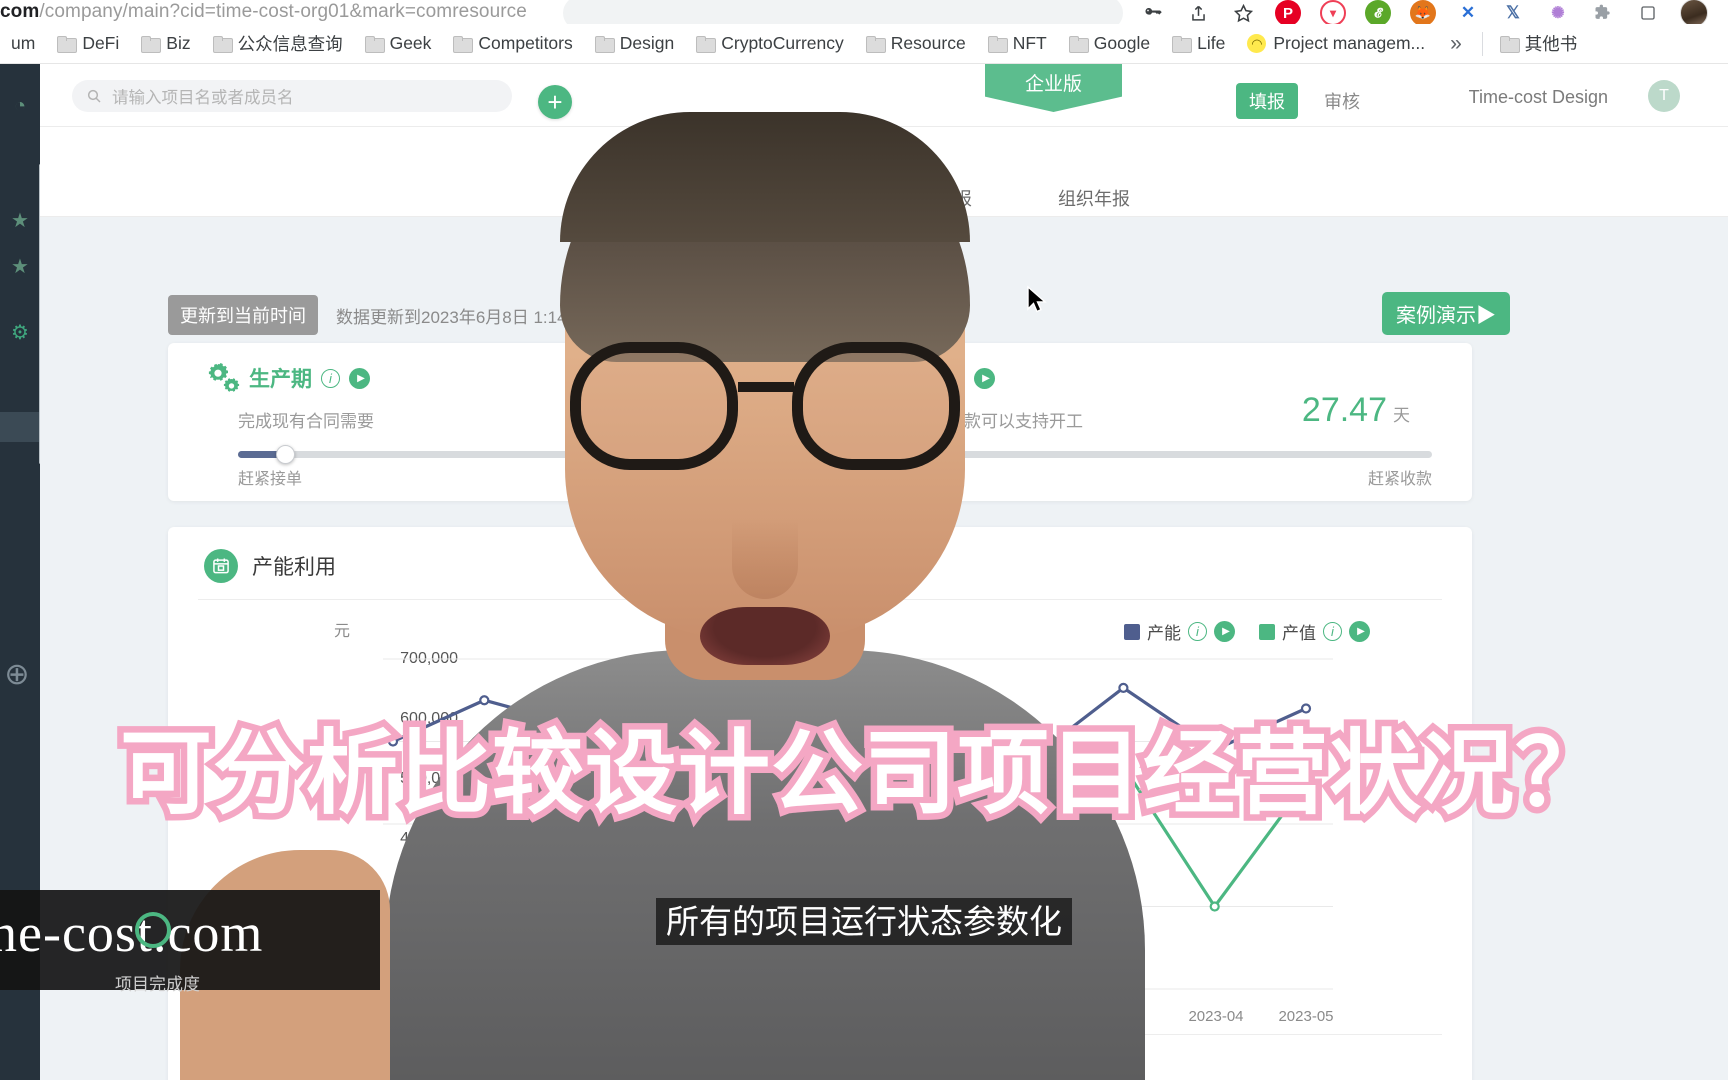 The width and height of the screenshot is (1728, 1080). I want to click on tab-org-annual: 组织年报, so click(1094, 203).